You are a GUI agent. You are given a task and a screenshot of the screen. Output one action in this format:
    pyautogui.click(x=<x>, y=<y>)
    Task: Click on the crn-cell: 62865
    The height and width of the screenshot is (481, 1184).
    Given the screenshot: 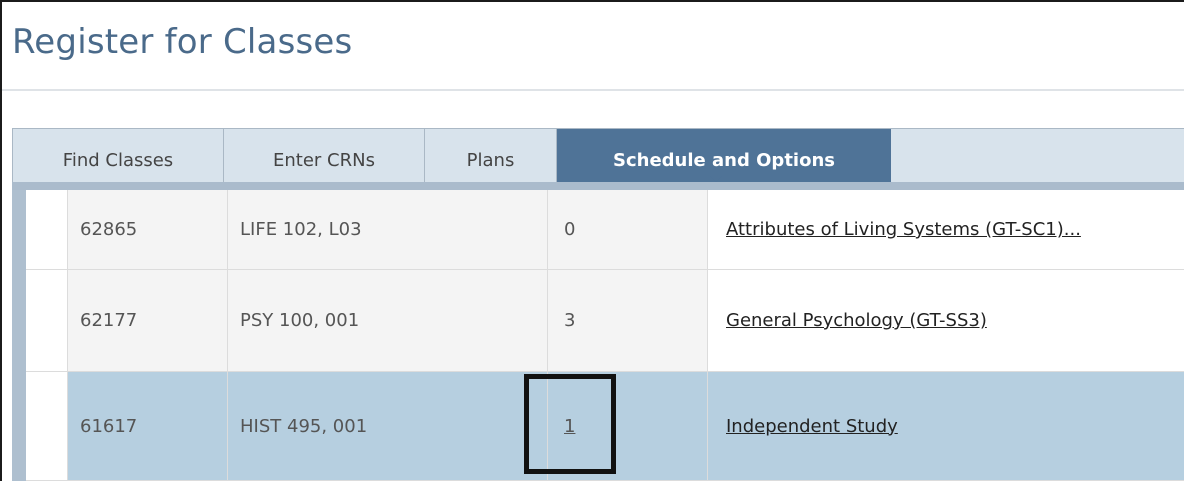 What is the action you would take?
    pyautogui.click(x=148, y=229)
    